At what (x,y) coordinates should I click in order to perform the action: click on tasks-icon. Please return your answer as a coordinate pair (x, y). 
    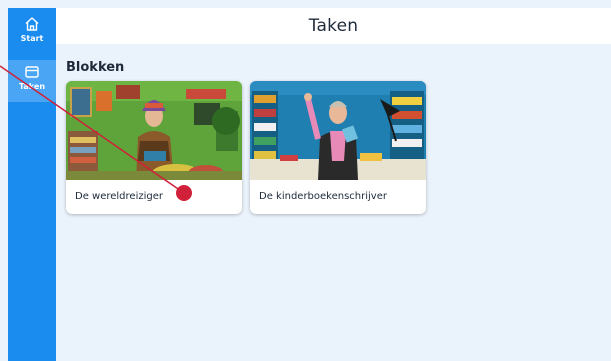
    Looking at the image, I should click on (32, 72).